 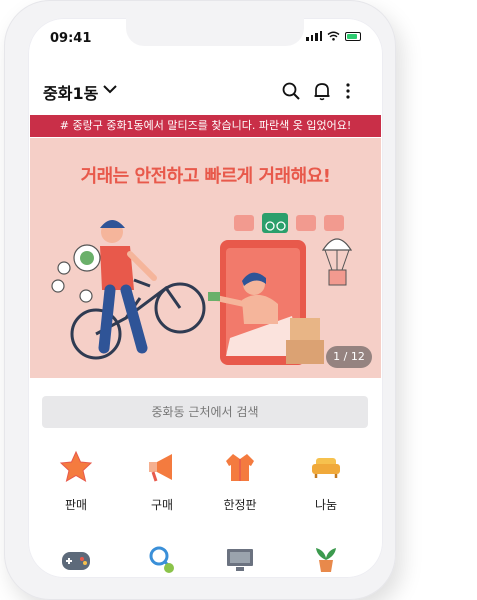 I want to click on category-electronics, so click(x=240, y=560).